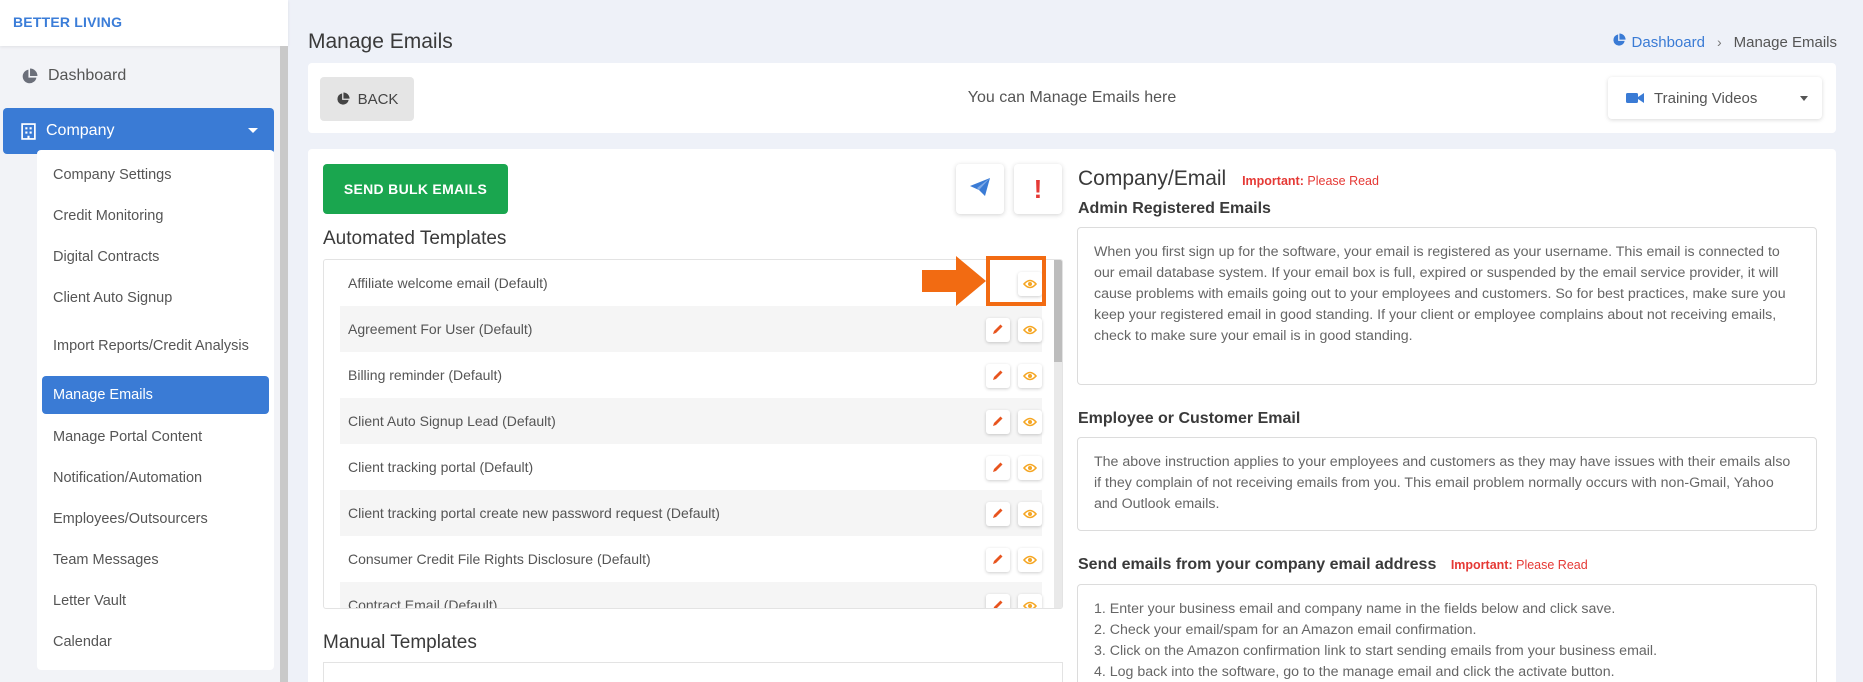 The height and width of the screenshot is (682, 1863). I want to click on template-row: Client Auto Signup Lead (Default), so click(691, 421).